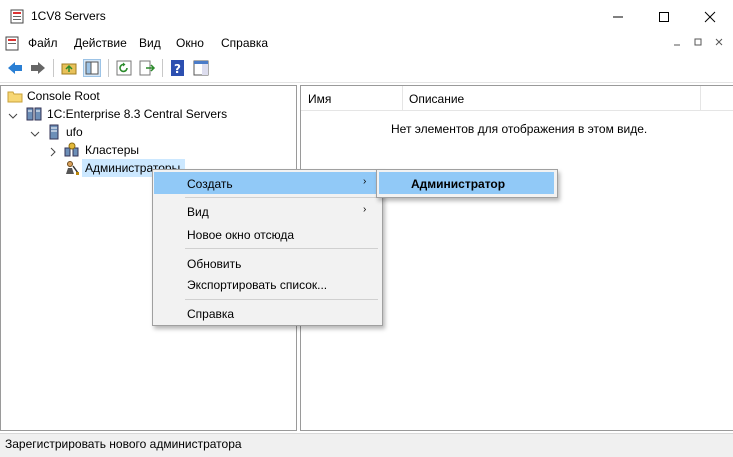  What do you see at coordinates (112, 150) in the screenshot?
I see `tree-item-clusters: Кластеры` at bounding box center [112, 150].